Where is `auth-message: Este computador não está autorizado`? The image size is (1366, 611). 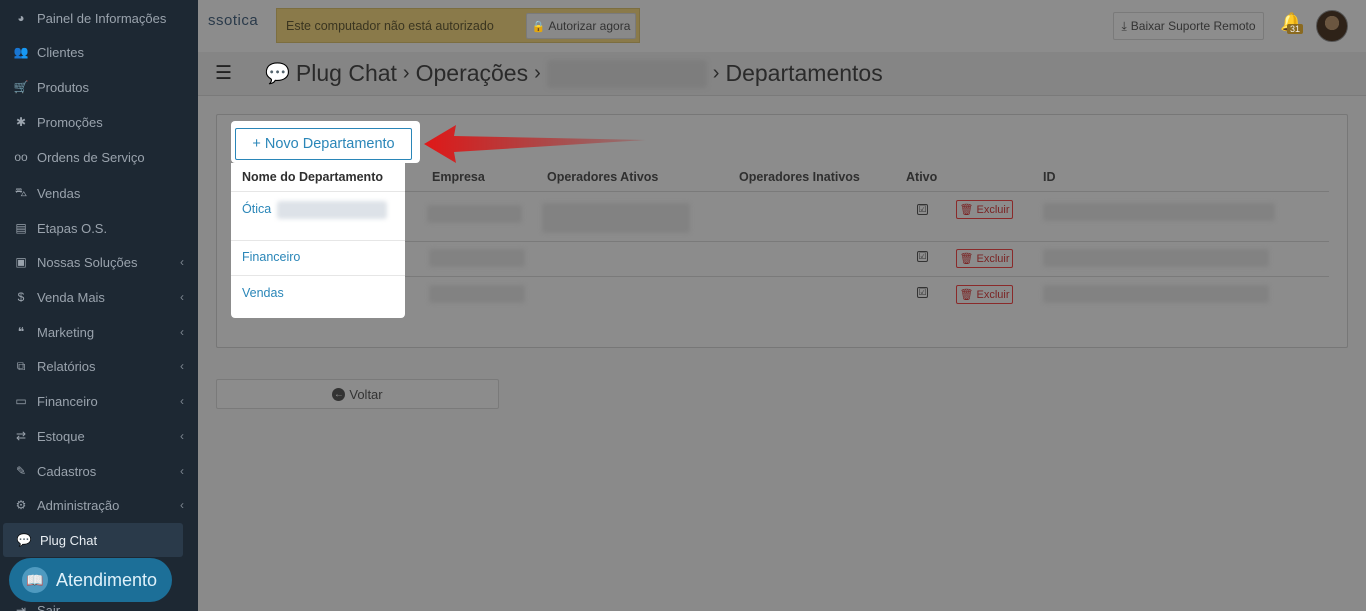
auth-message: Este computador não está autorizado is located at coordinates (390, 25).